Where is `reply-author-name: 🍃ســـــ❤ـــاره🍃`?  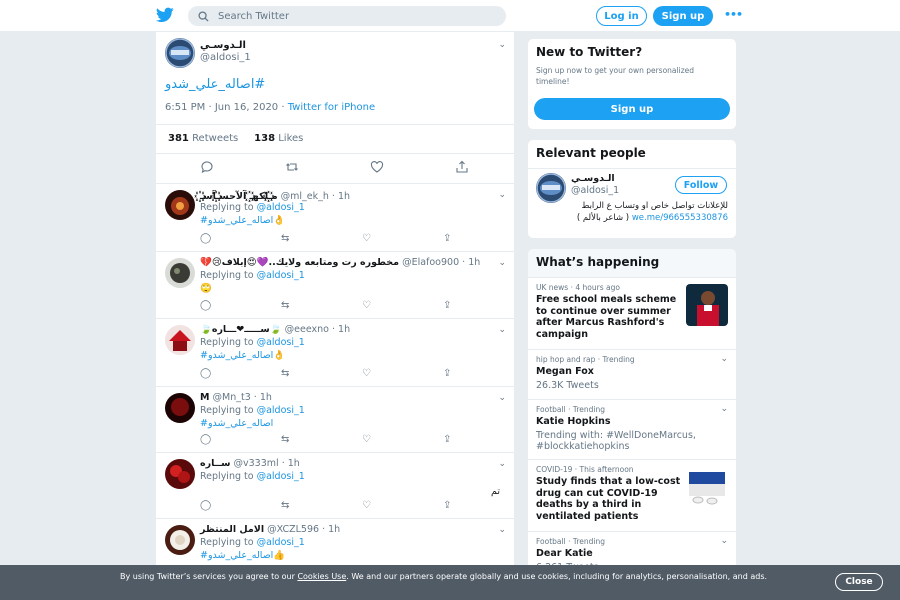 reply-author-name: 🍃ســـــ❤ـــاره🍃 is located at coordinates (241, 329).